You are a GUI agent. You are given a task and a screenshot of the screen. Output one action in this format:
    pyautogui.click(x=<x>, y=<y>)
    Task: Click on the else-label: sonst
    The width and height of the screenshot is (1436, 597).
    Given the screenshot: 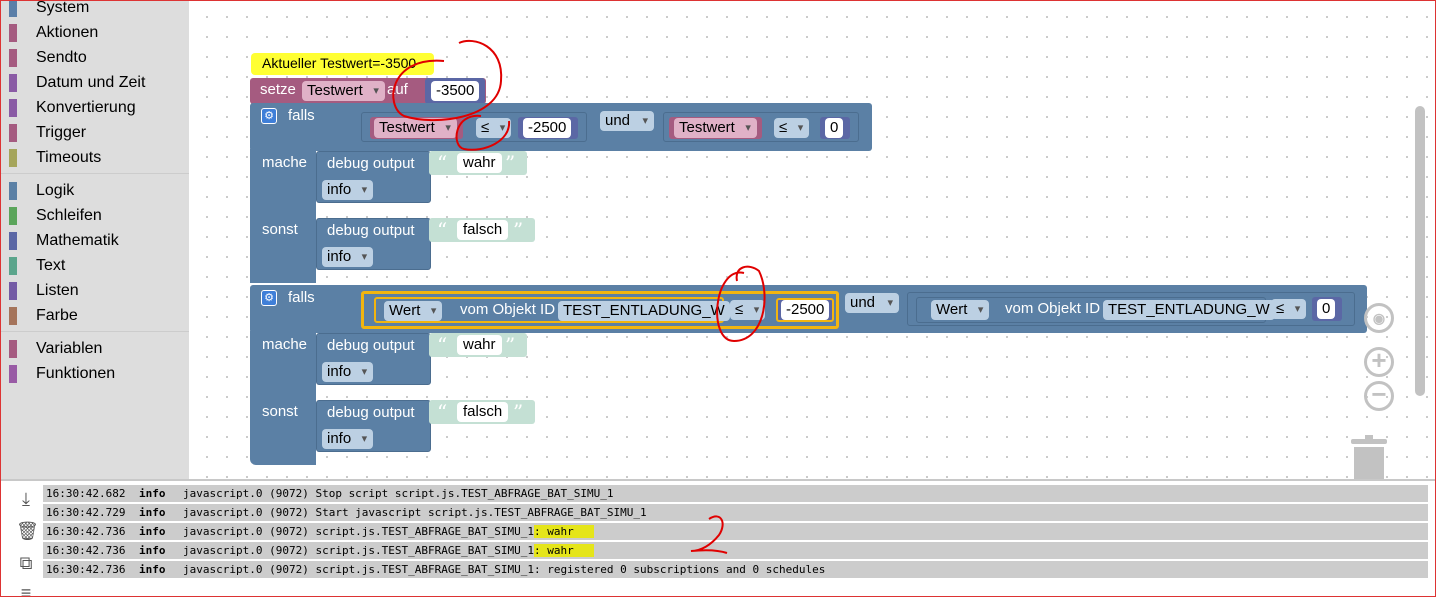 What is the action you would take?
    pyautogui.click(x=280, y=229)
    